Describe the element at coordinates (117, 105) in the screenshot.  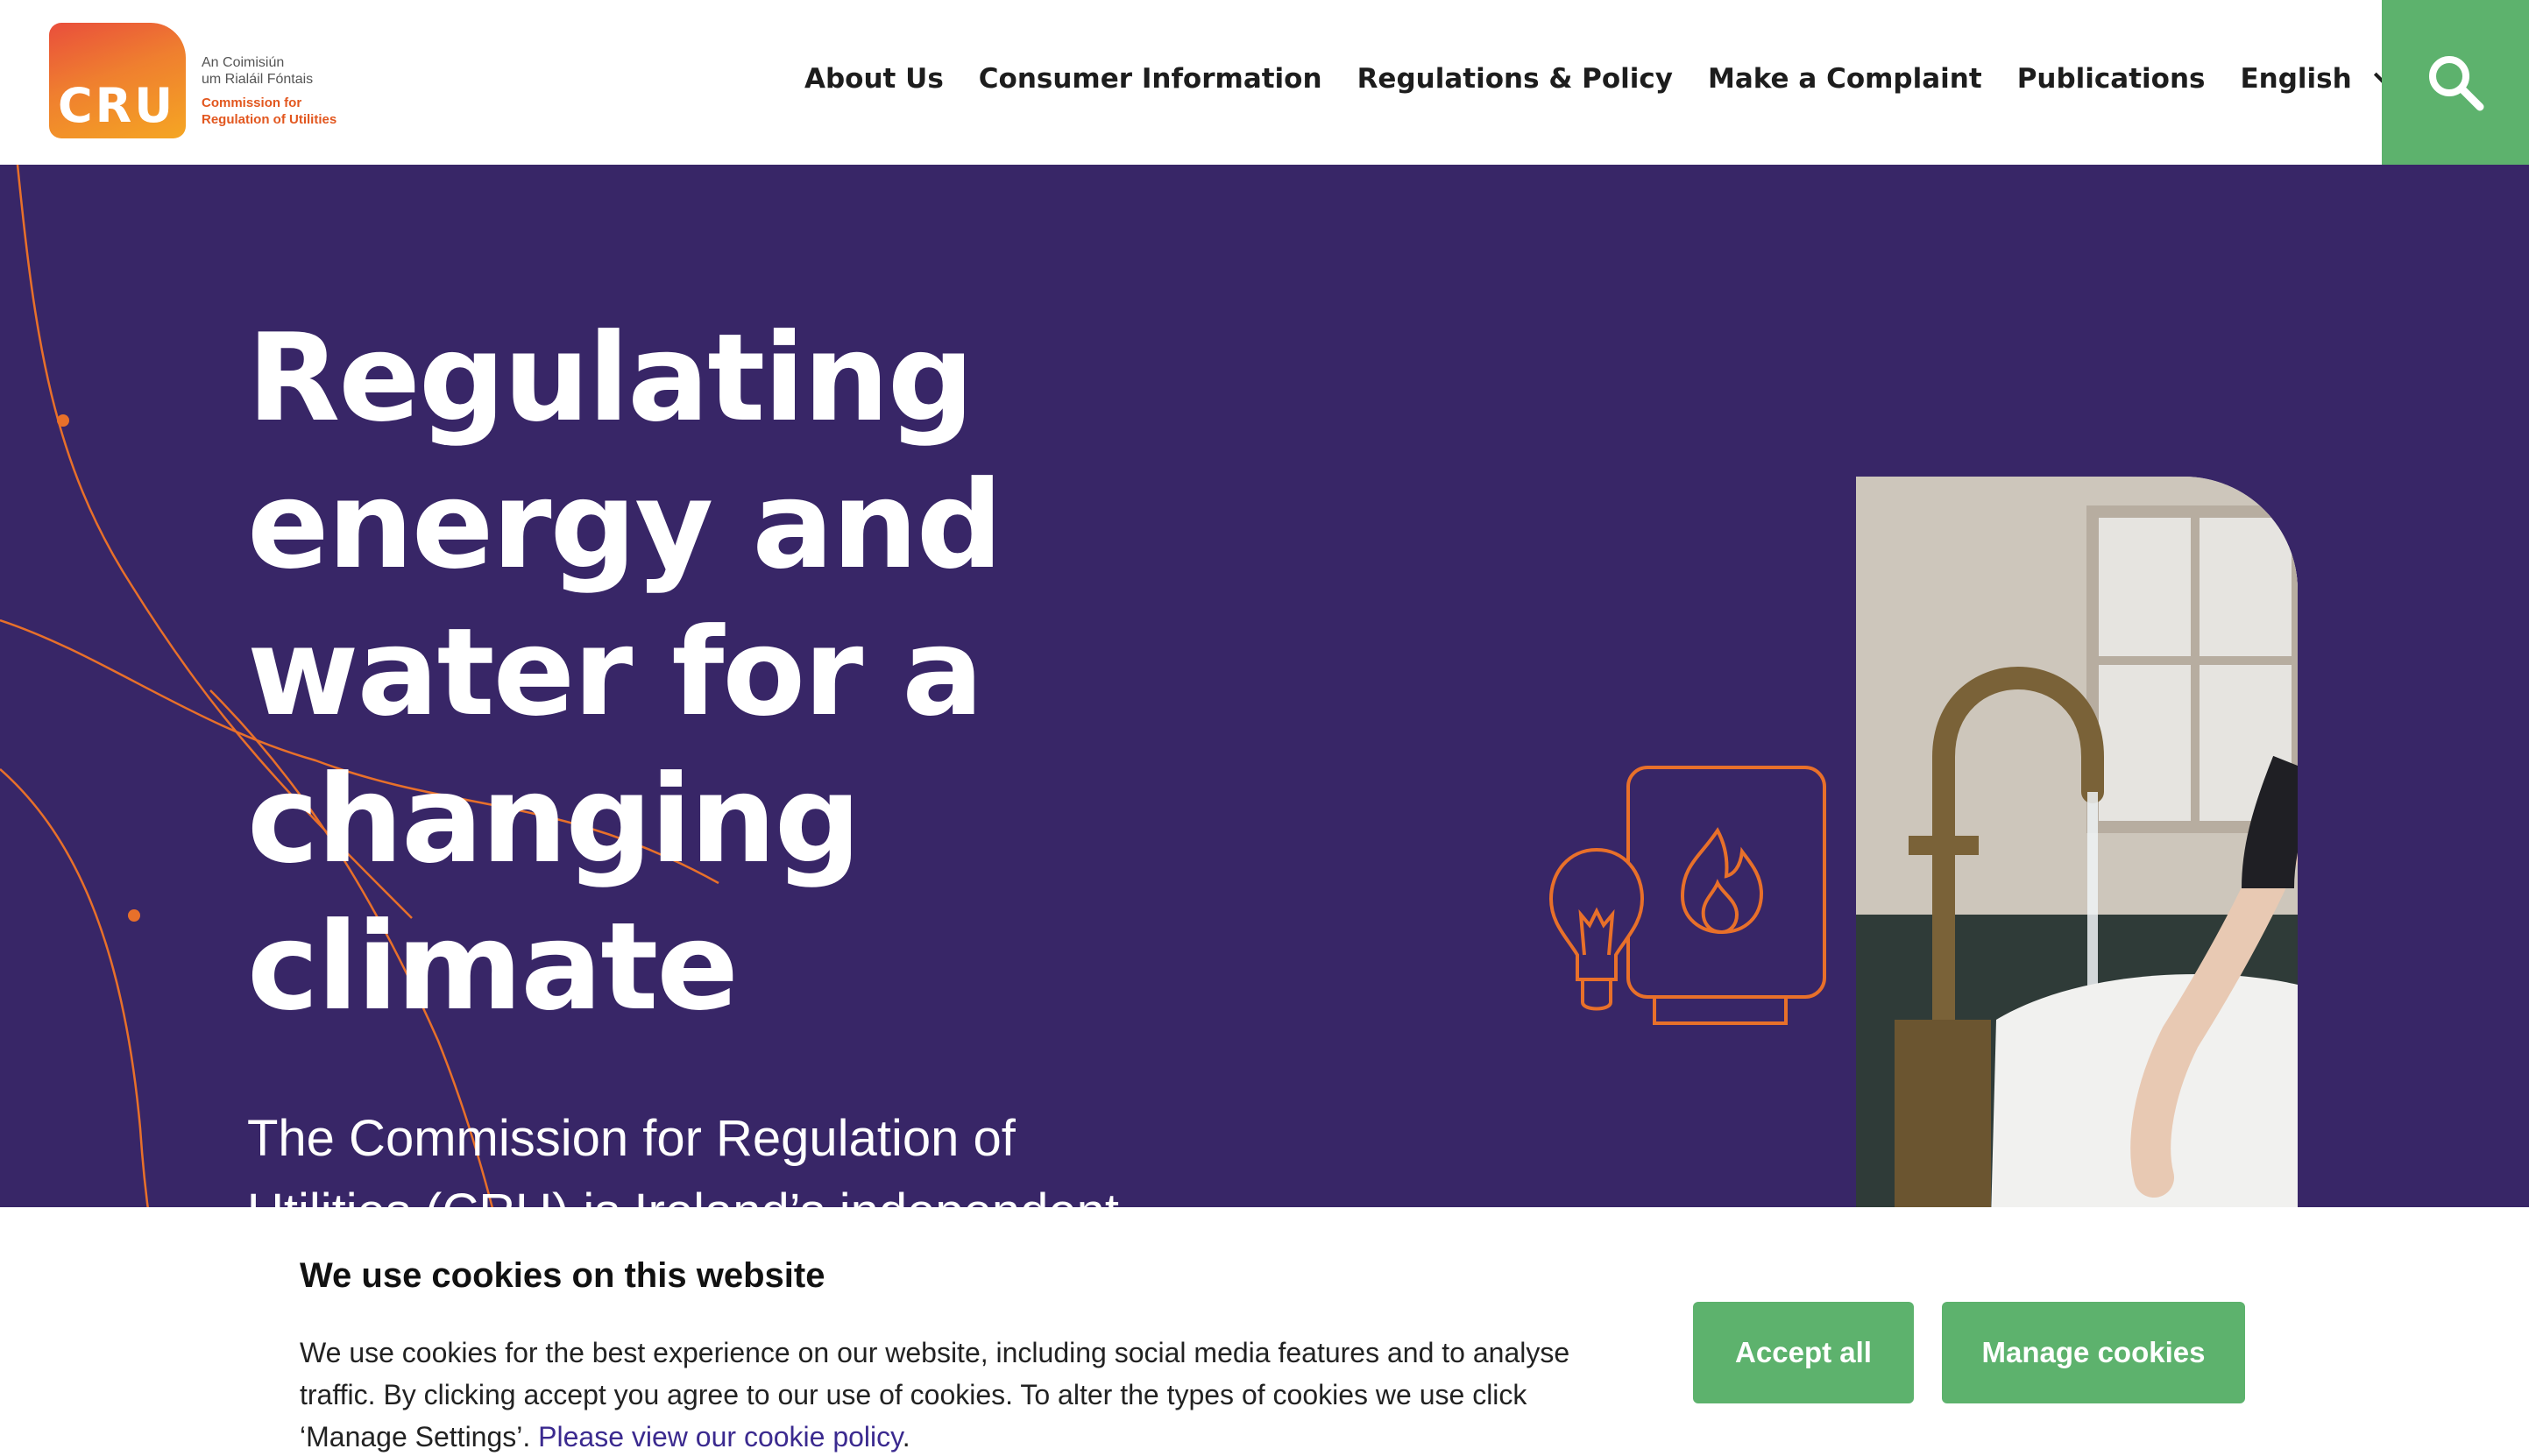
I see `logo-mark-text: CRU` at that location.